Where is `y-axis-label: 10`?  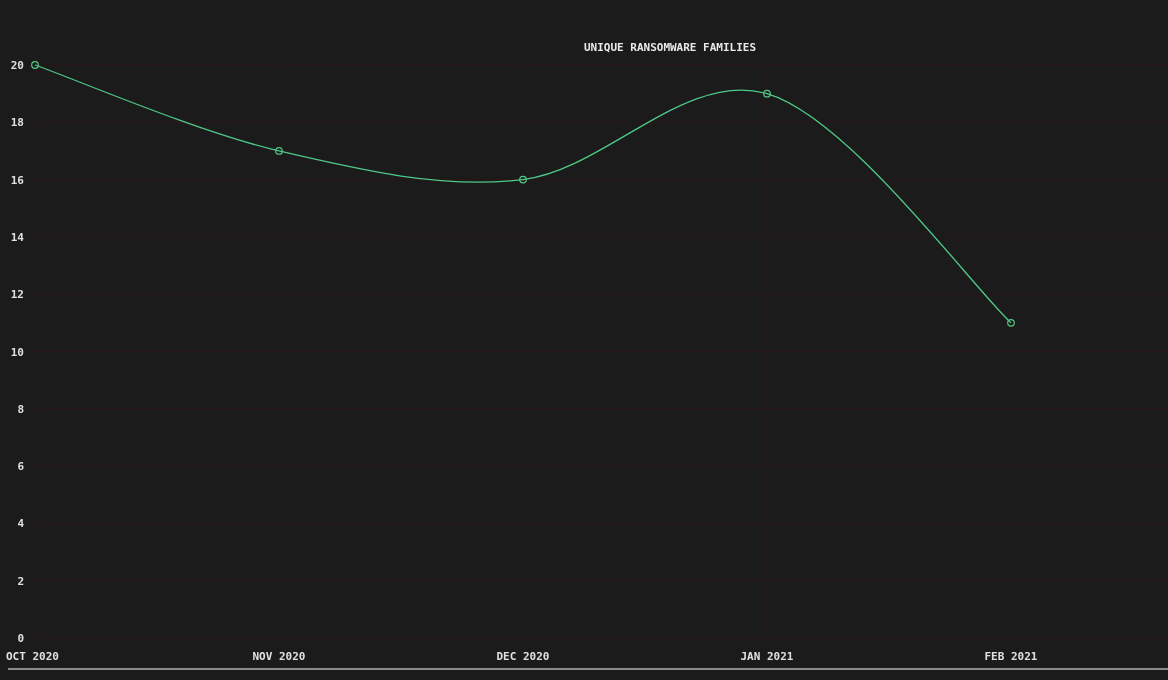
y-axis-label: 10 is located at coordinates (17, 352).